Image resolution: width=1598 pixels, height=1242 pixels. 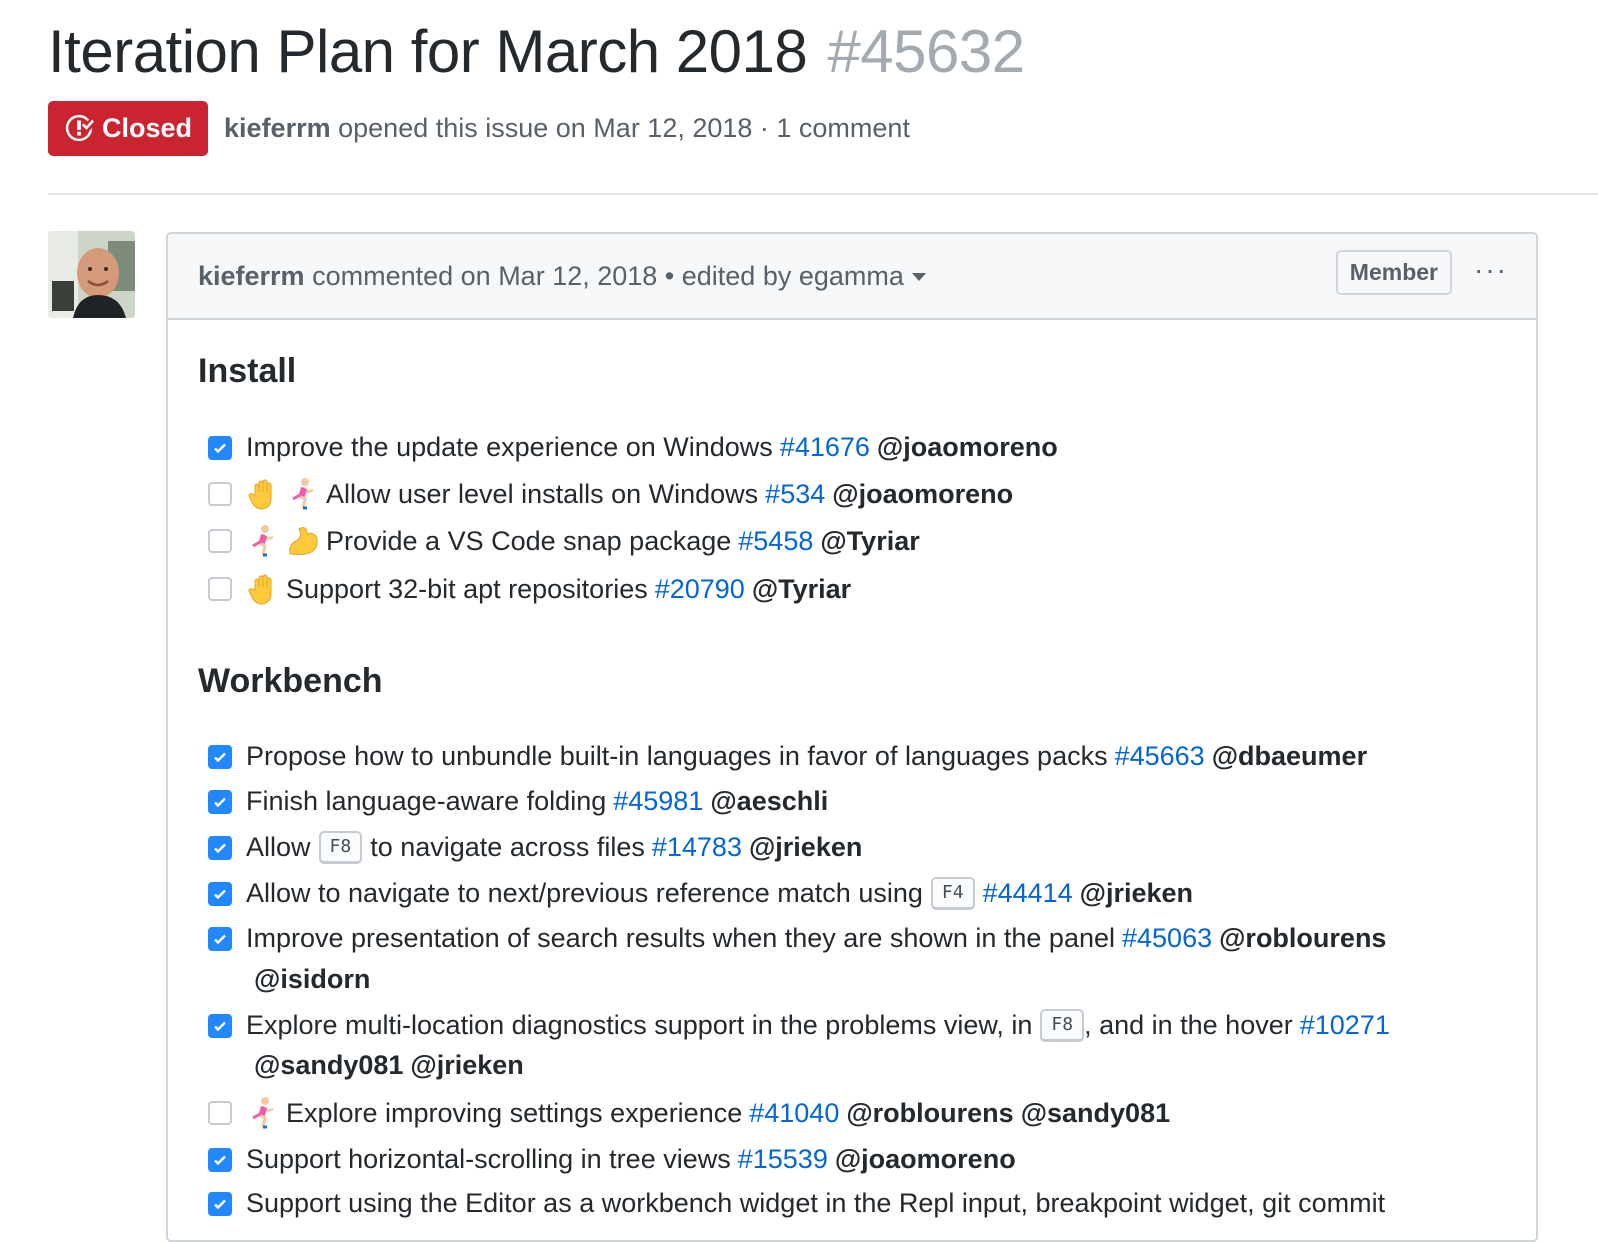 What do you see at coordinates (536, 52) in the screenshot?
I see `issue-title: Iteration Plan for March 2018 #45632` at bounding box center [536, 52].